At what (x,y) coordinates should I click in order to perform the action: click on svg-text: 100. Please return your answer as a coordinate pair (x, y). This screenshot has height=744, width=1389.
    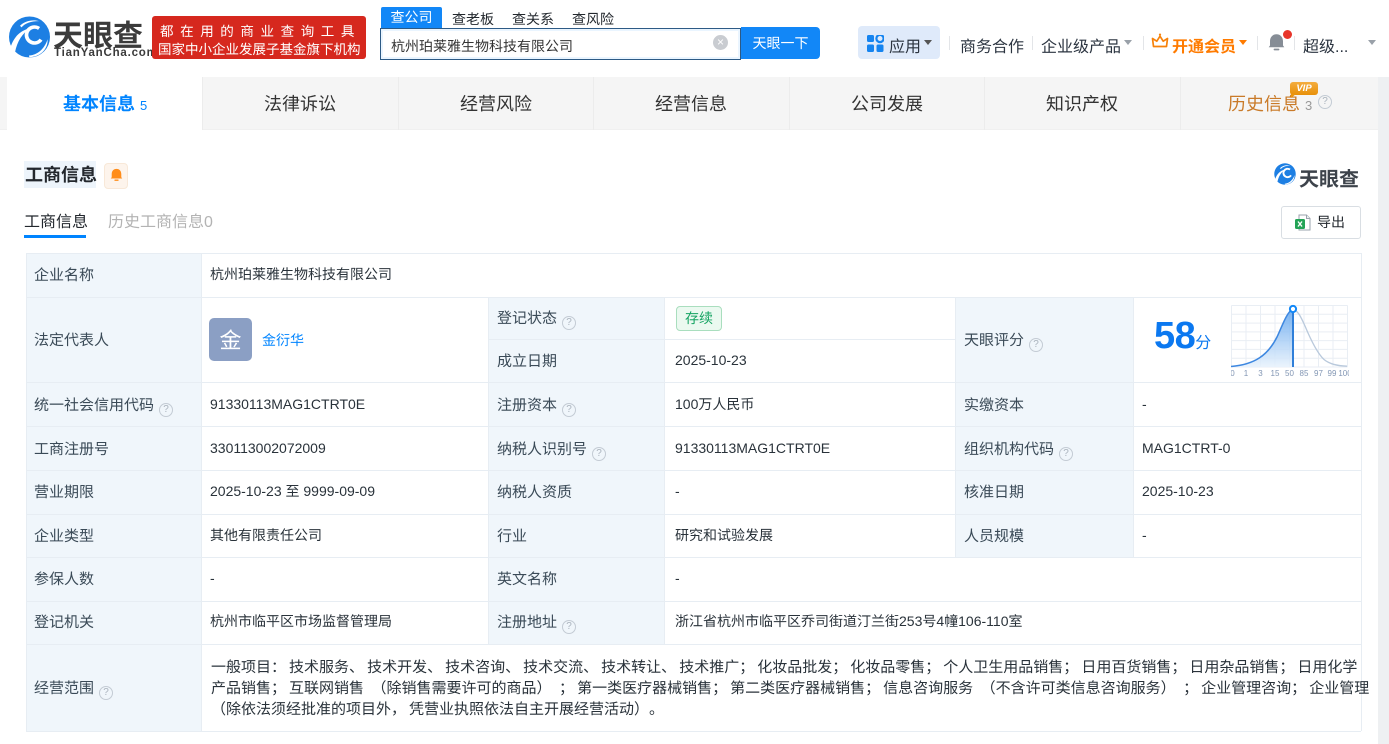
    Looking at the image, I should click on (1343, 373).